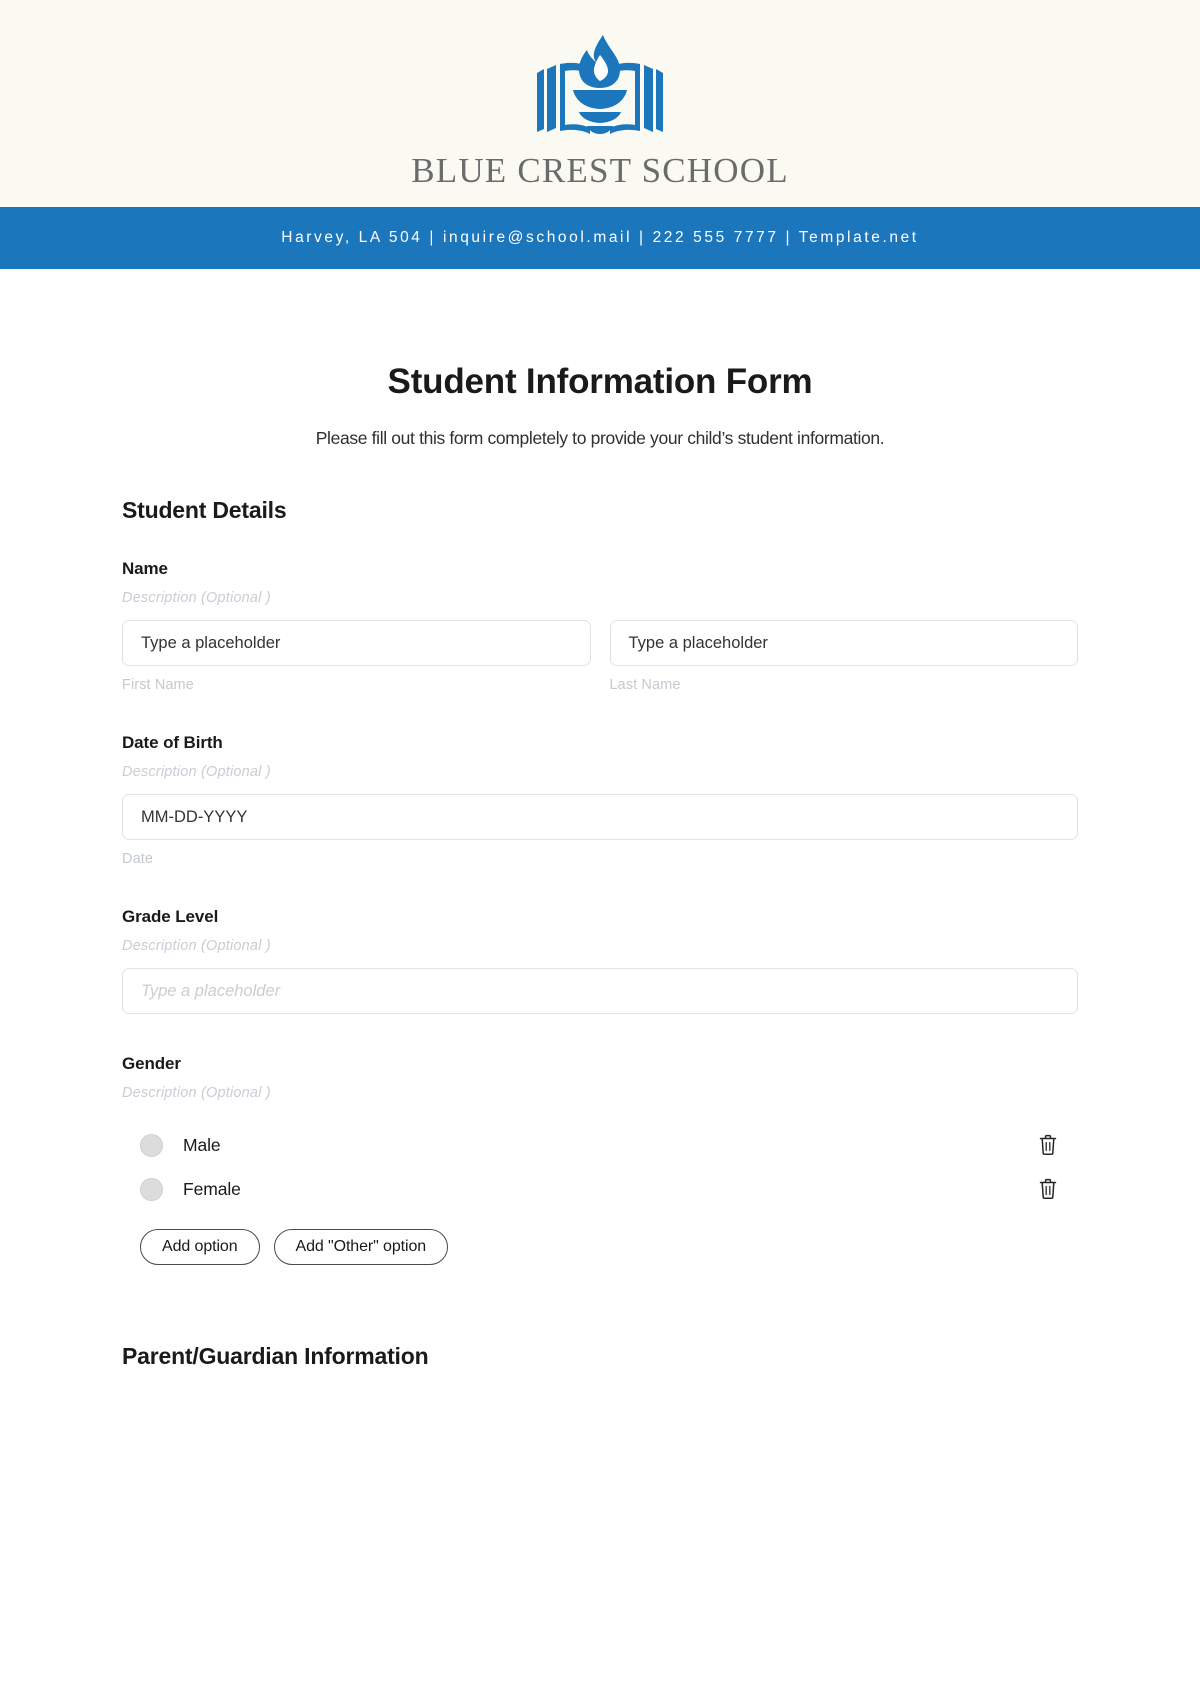 Image resolution: width=1200 pixels, height=1700 pixels. Describe the element at coordinates (600, 859) in the screenshot. I see `date-of-birth-sub-label-row: Date` at that location.